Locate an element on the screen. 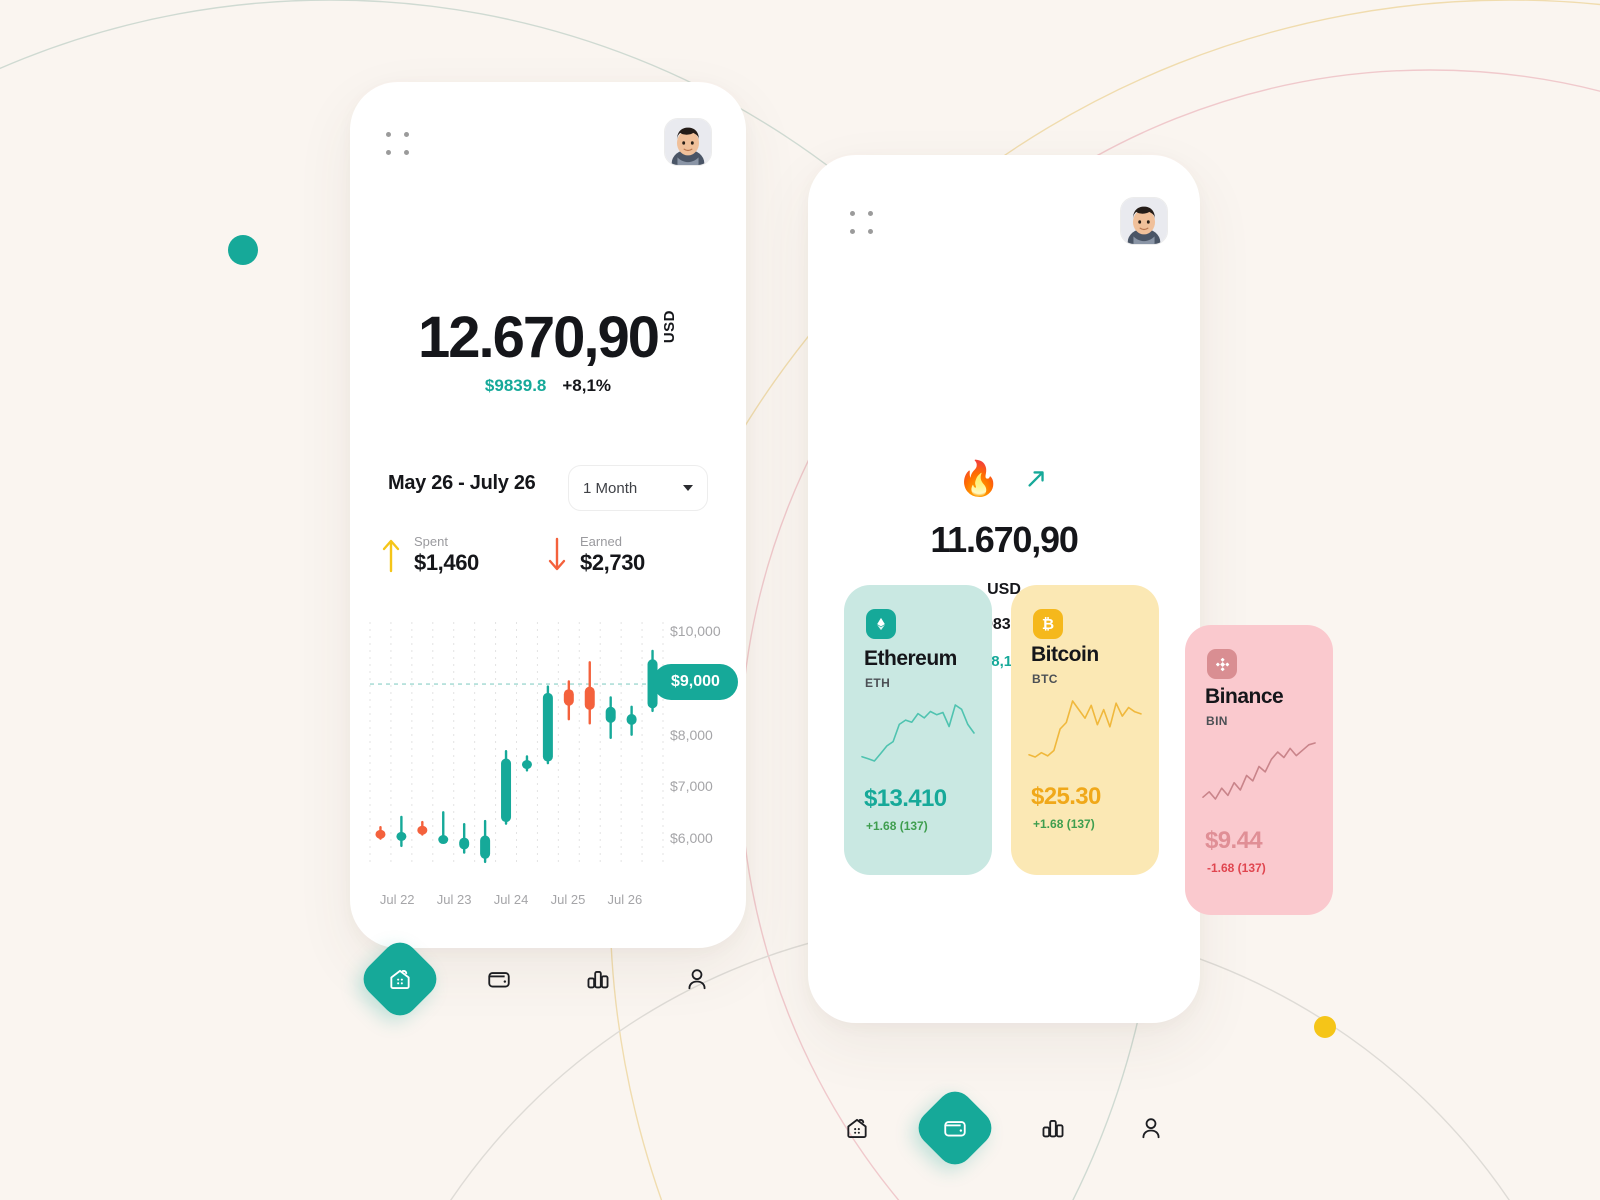 This screenshot has width=1600, height=1200. coin-name: Binance is located at coordinates (1244, 696).